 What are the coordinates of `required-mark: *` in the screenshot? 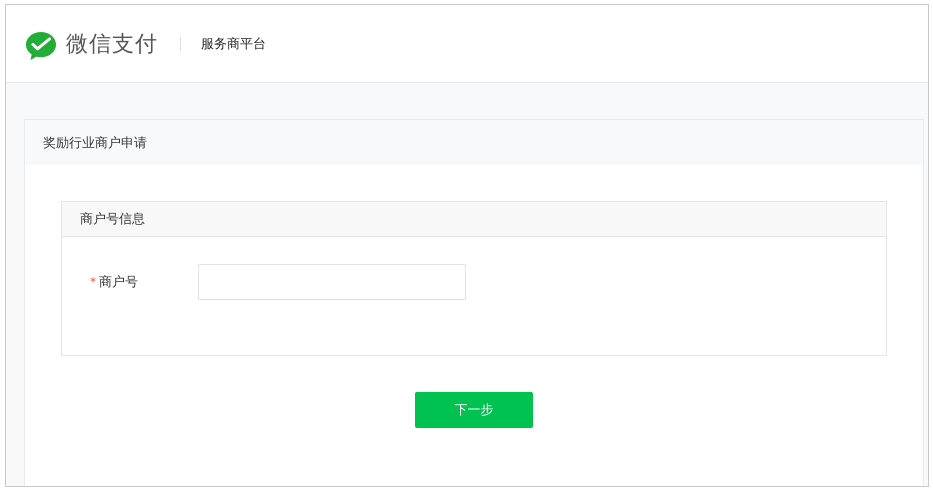 It's located at (93, 282).